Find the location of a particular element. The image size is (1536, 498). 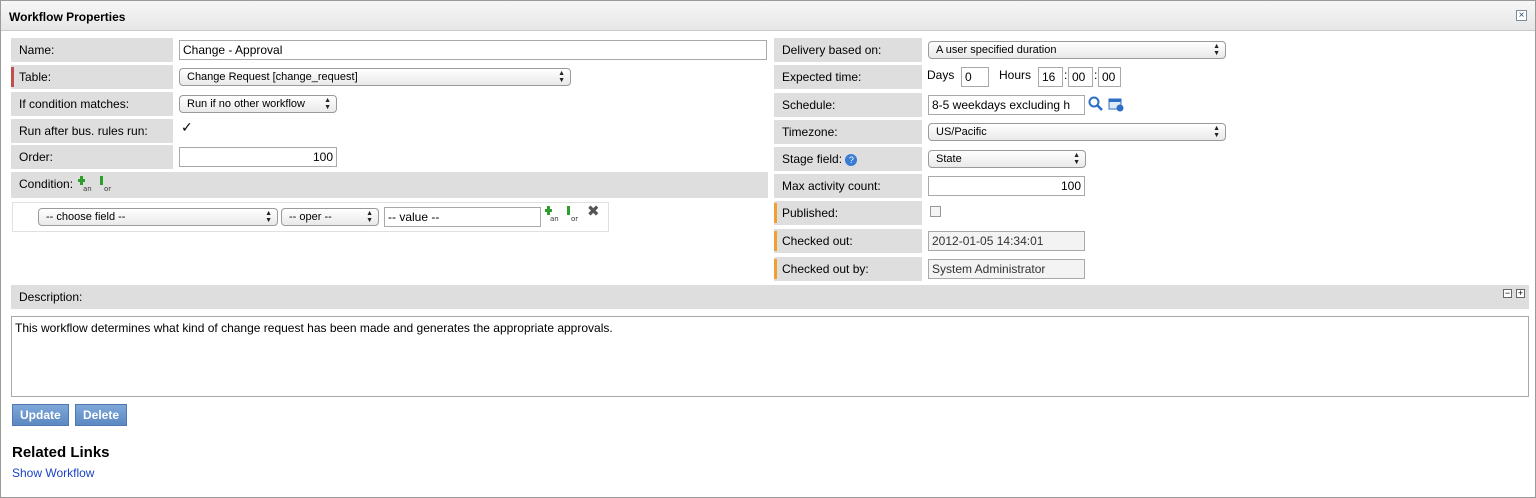

run-after-label: Run after bus. rules run: is located at coordinates (92, 131).